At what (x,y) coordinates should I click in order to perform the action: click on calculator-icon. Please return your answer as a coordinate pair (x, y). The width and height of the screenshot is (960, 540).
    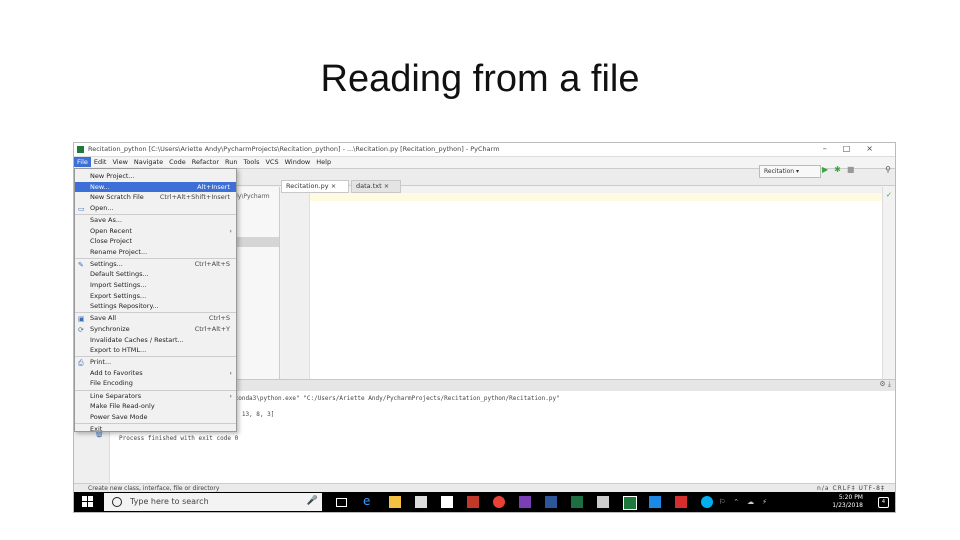
    Looking at the image, I should click on (603, 502).